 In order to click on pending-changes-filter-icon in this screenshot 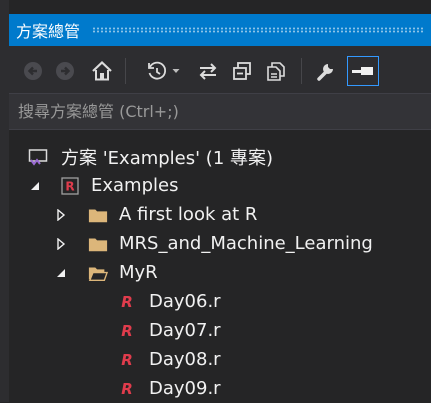, I will do `click(157, 70)`.